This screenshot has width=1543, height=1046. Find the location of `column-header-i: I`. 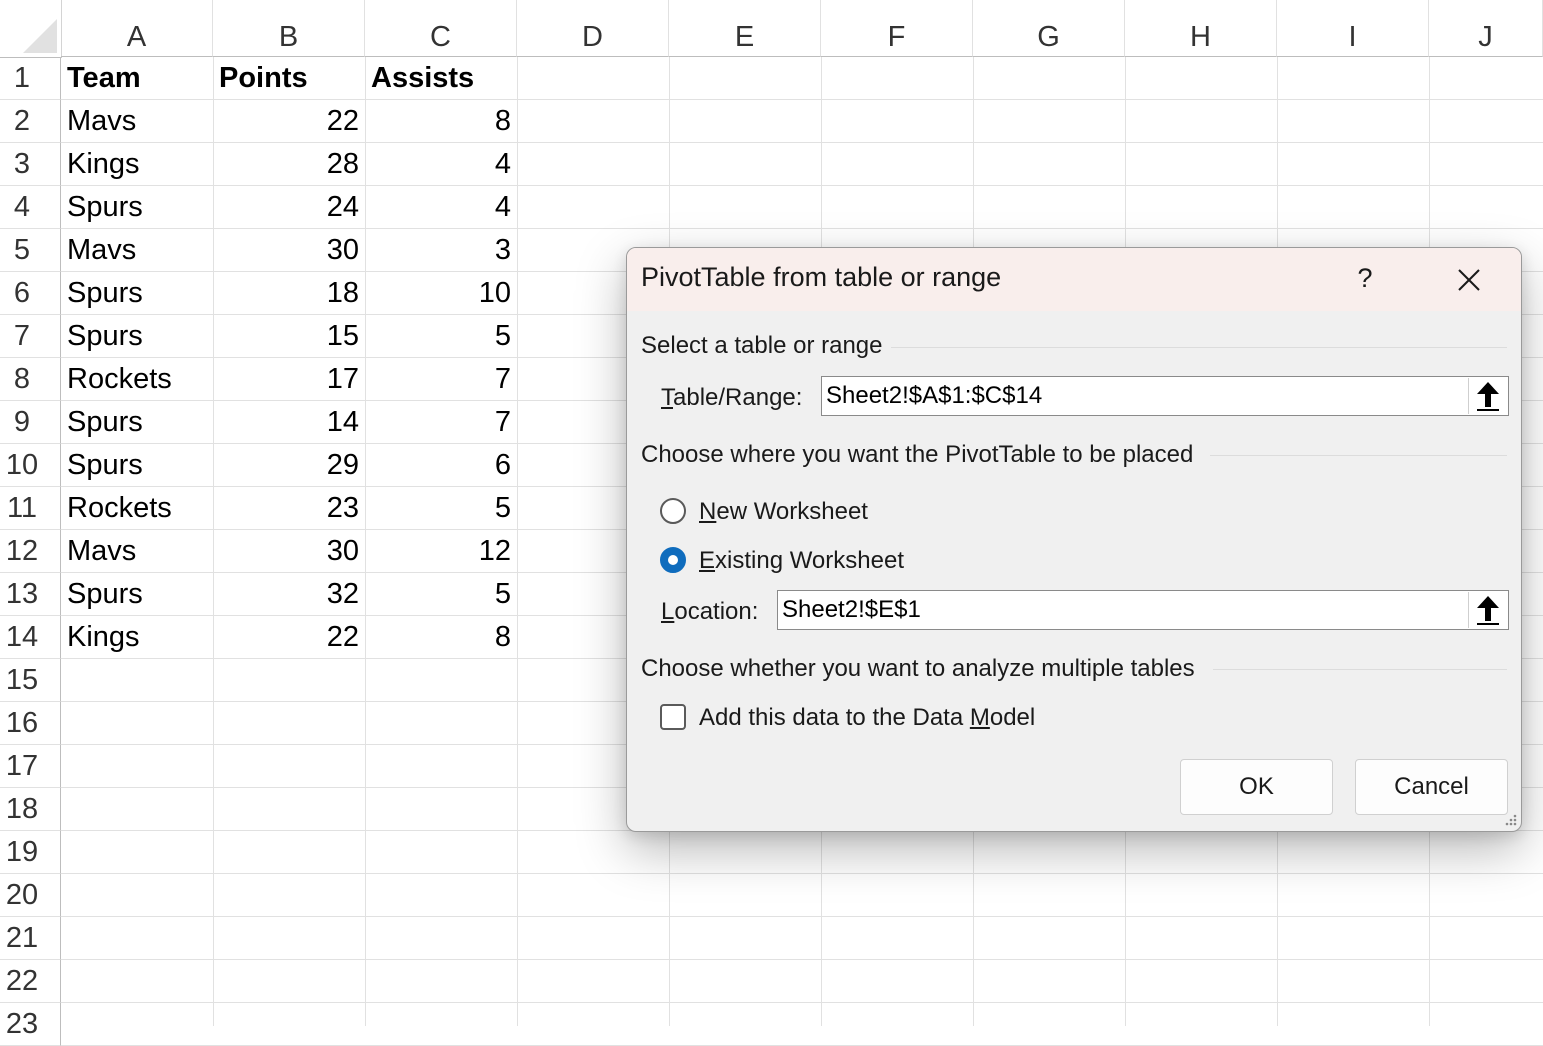

column-header-i: I is located at coordinates (1353, 28).